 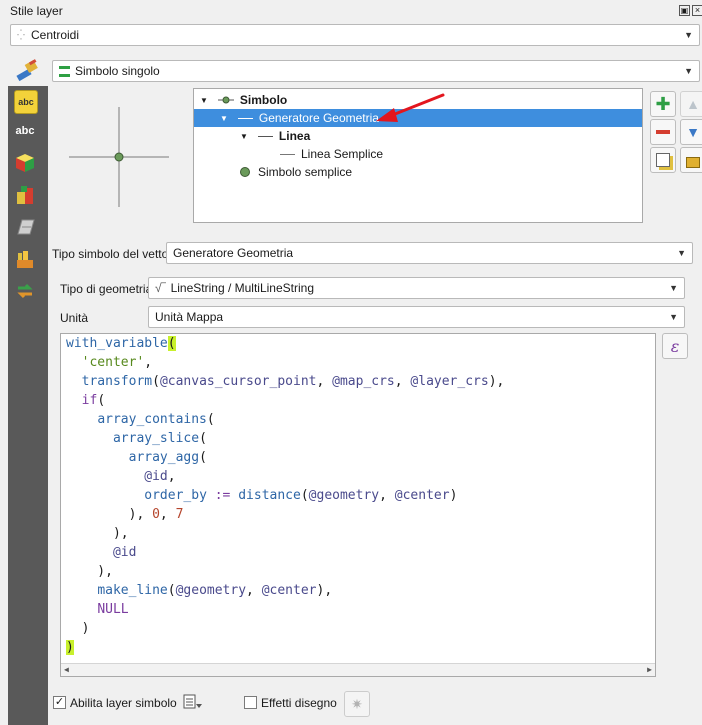 I want to click on point-layer-icon: ⁛, so click(x=21, y=35).